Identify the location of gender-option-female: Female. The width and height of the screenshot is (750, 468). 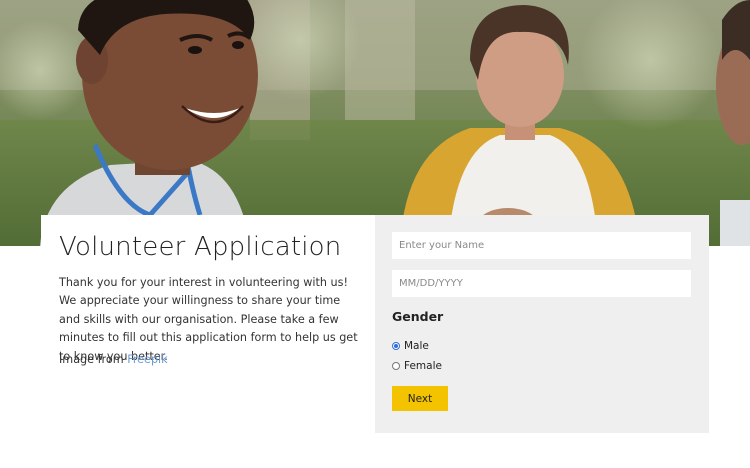
(417, 366).